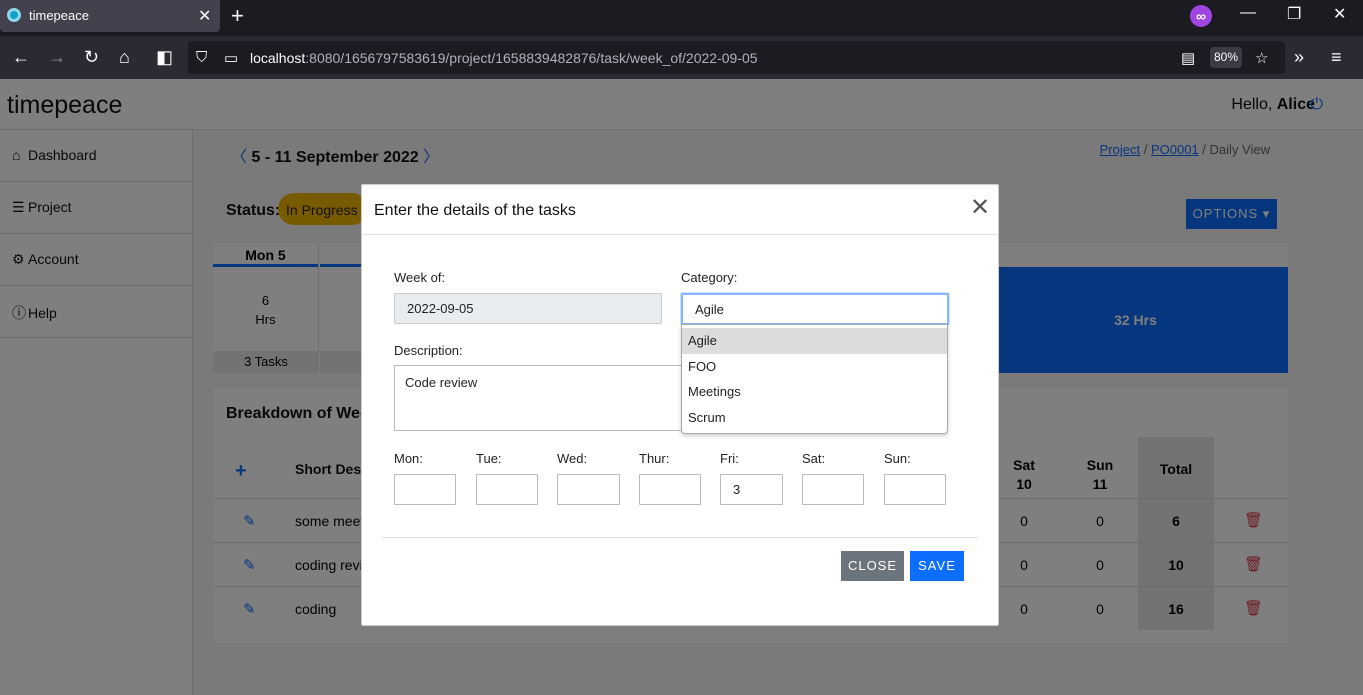 The image size is (1363, 695). Describe the element at coordinates (814, 392) in the screenshot. I see `dropdown-option: Meetings` at that location.